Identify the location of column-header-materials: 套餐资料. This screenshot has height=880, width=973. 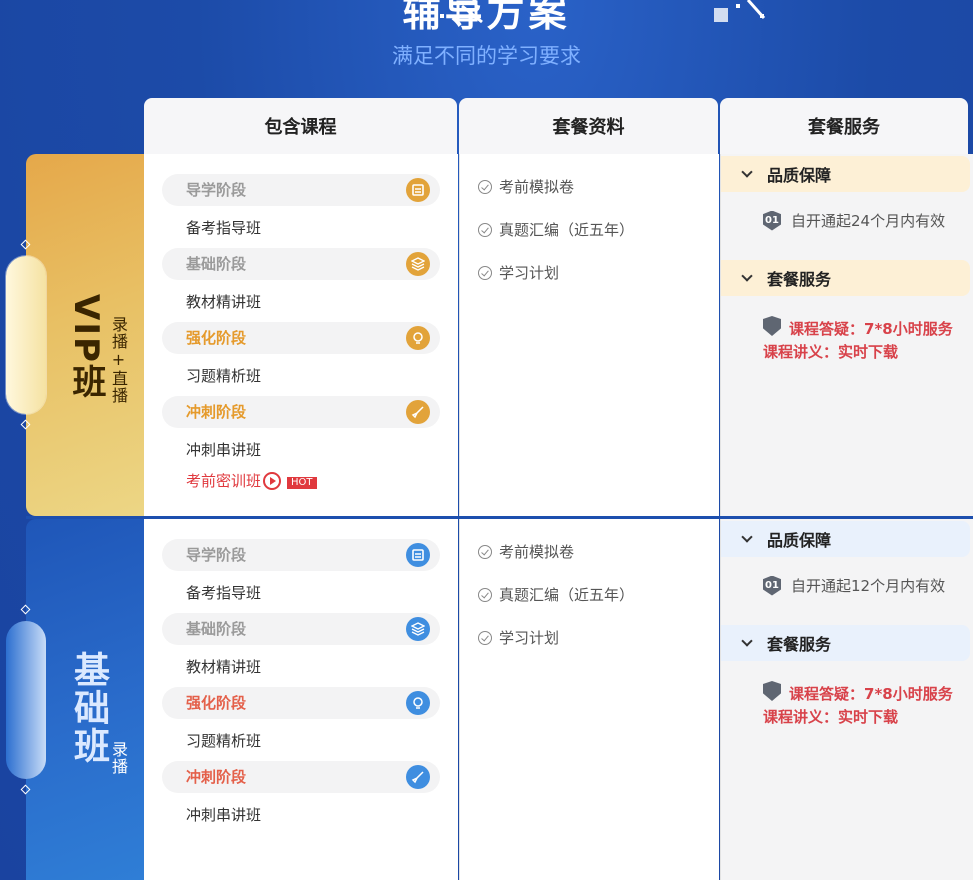
(588, 126).